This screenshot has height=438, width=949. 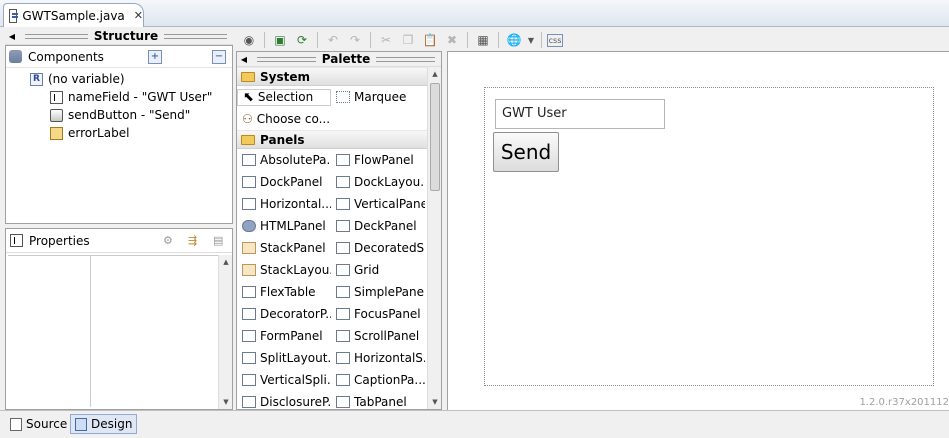 What do you see at coordinates (38, 424) in the screenshot?
I see `tab-source: Source` at bounding box center [38, 424].